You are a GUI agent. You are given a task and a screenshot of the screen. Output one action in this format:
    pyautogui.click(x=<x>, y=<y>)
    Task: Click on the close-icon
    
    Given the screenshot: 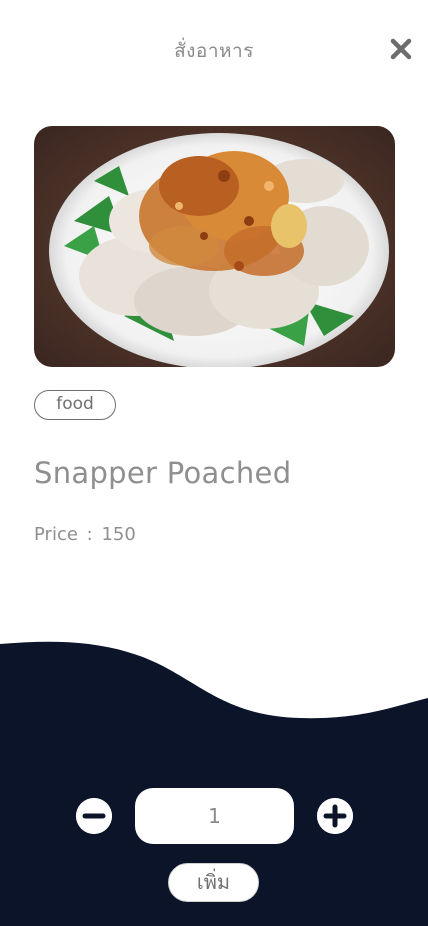 What is the action you would take?
    pyautogui.click(x=401, y=49)
    